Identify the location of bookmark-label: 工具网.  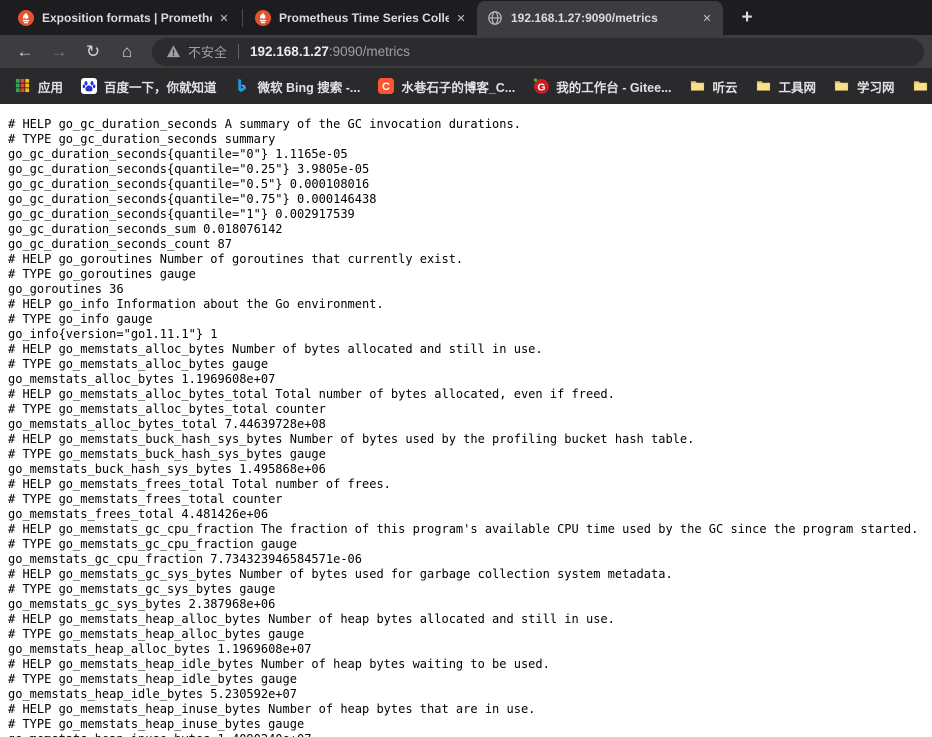
(797, 87).